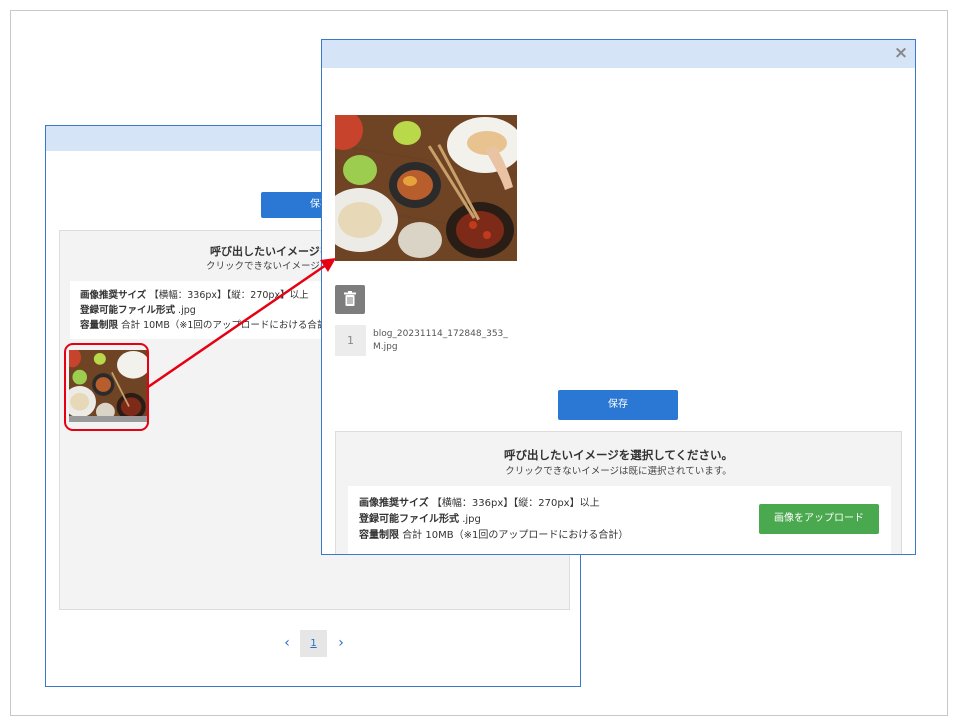 Image resolution: width=956 pixels, height=722 pixels. What do you see at coordinates (268, 266) in the screenshot?
I see `panel-subtitle: クリックできないイメージは` at bounding box center [268, 266].